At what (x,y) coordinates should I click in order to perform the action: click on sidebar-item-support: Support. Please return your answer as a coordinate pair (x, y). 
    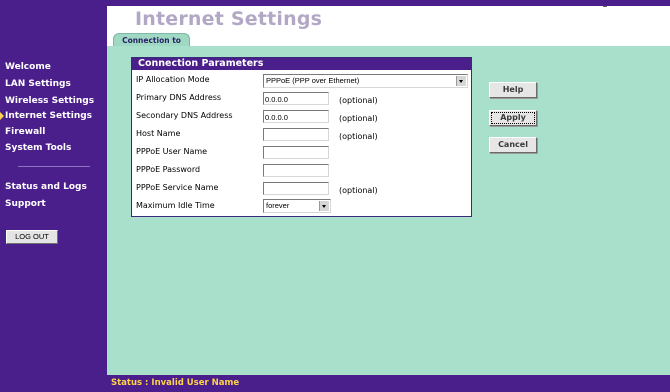
    Looking at the image, I should click on (25, 204).